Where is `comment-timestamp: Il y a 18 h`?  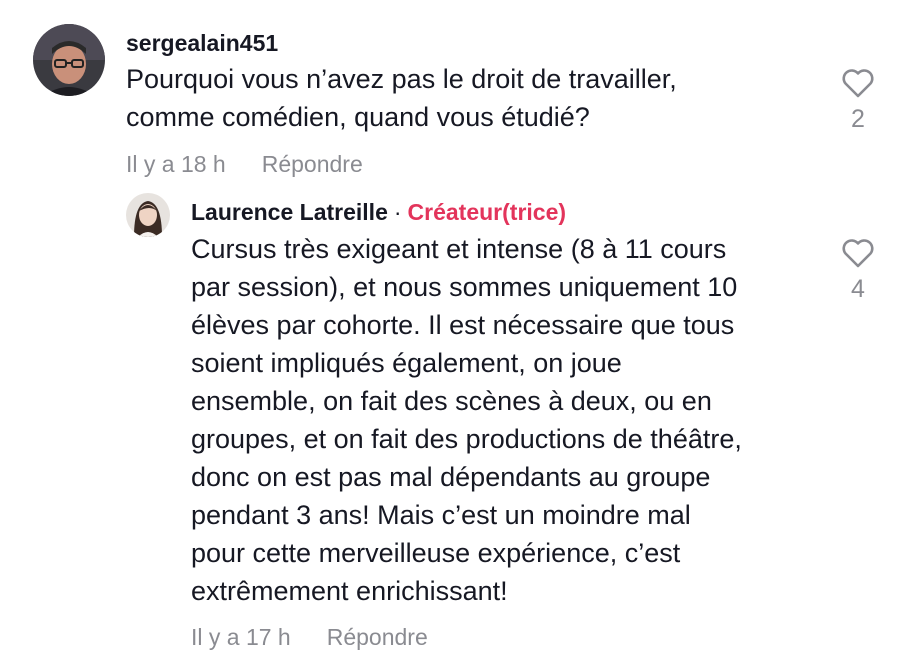
comment-timestamp: Il y a 18 h is located at coordinates (176, 164).